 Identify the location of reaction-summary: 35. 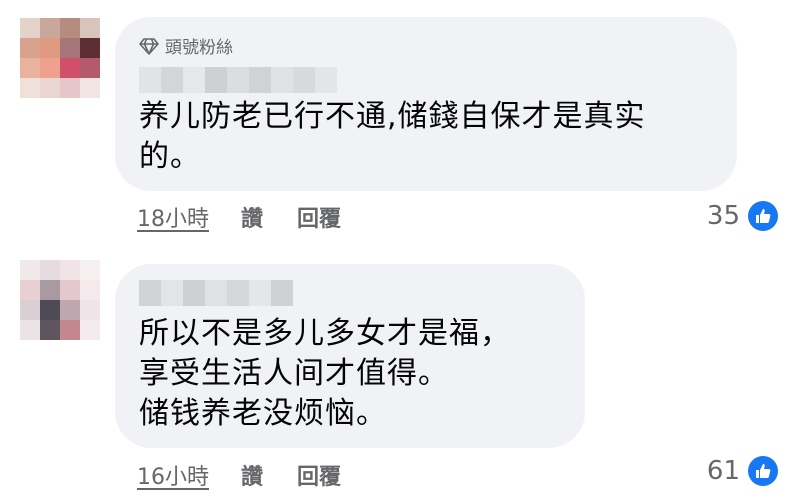
(742, 216).